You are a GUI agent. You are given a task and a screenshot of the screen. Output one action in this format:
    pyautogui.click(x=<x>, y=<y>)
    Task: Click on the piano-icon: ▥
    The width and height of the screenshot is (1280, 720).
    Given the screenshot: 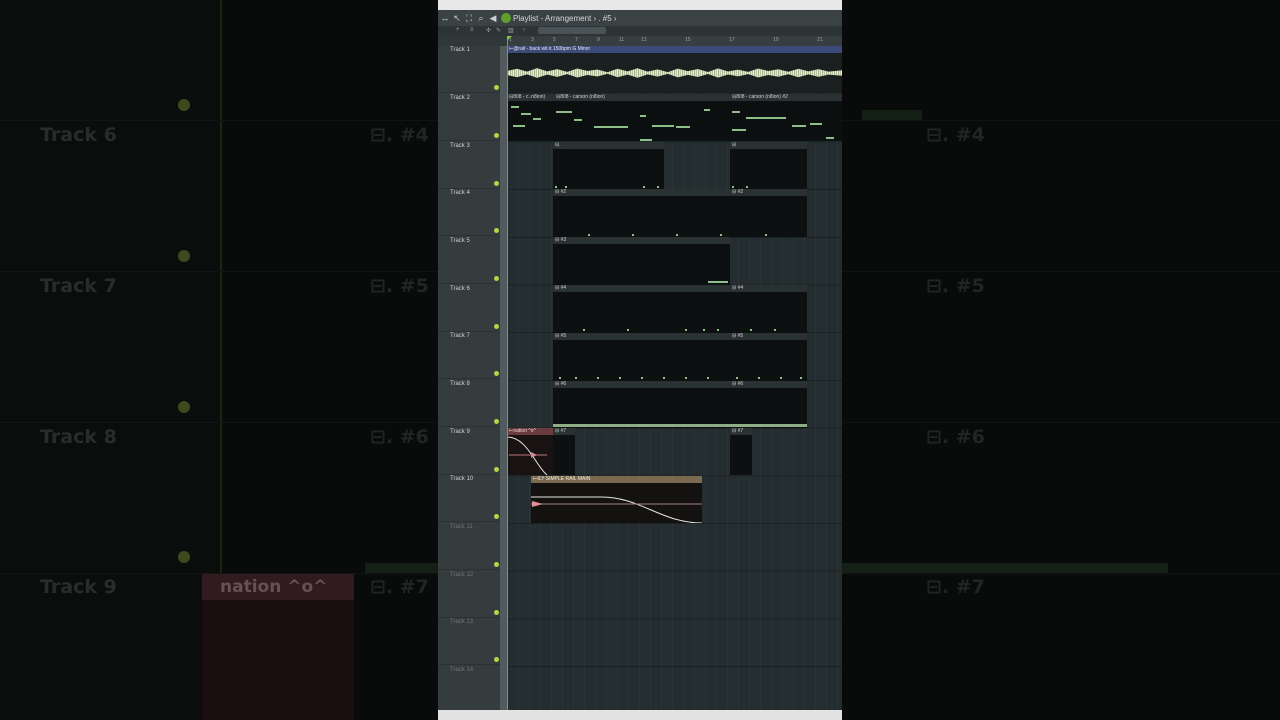 What is the action you would take?
    pyautogui.click(x=511, y=30)
    